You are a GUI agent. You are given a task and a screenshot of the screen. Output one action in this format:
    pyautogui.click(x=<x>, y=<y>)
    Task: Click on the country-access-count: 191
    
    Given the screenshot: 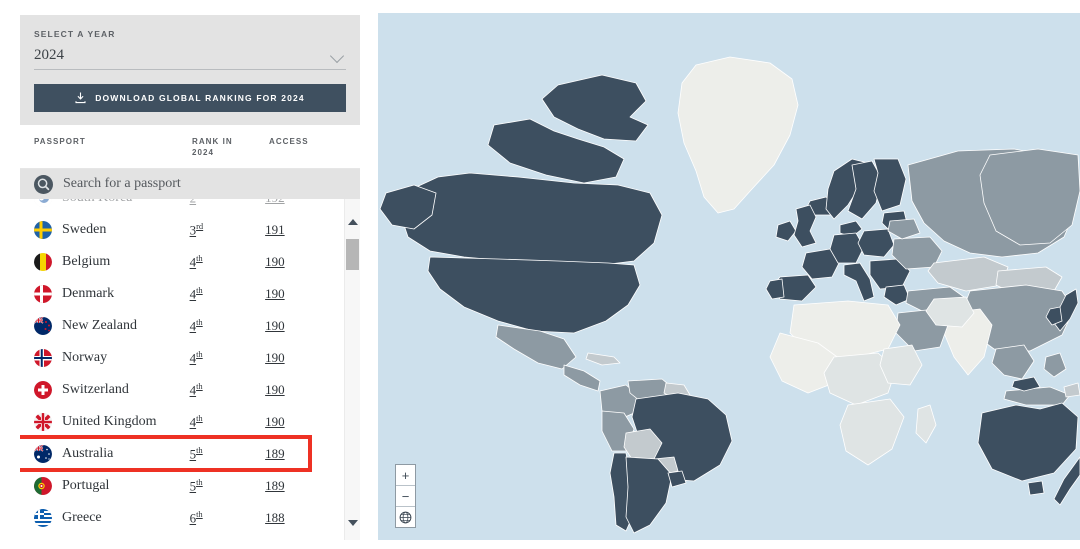 What is the action you would take?
    pyautogui.click(x=275, y=229)
    